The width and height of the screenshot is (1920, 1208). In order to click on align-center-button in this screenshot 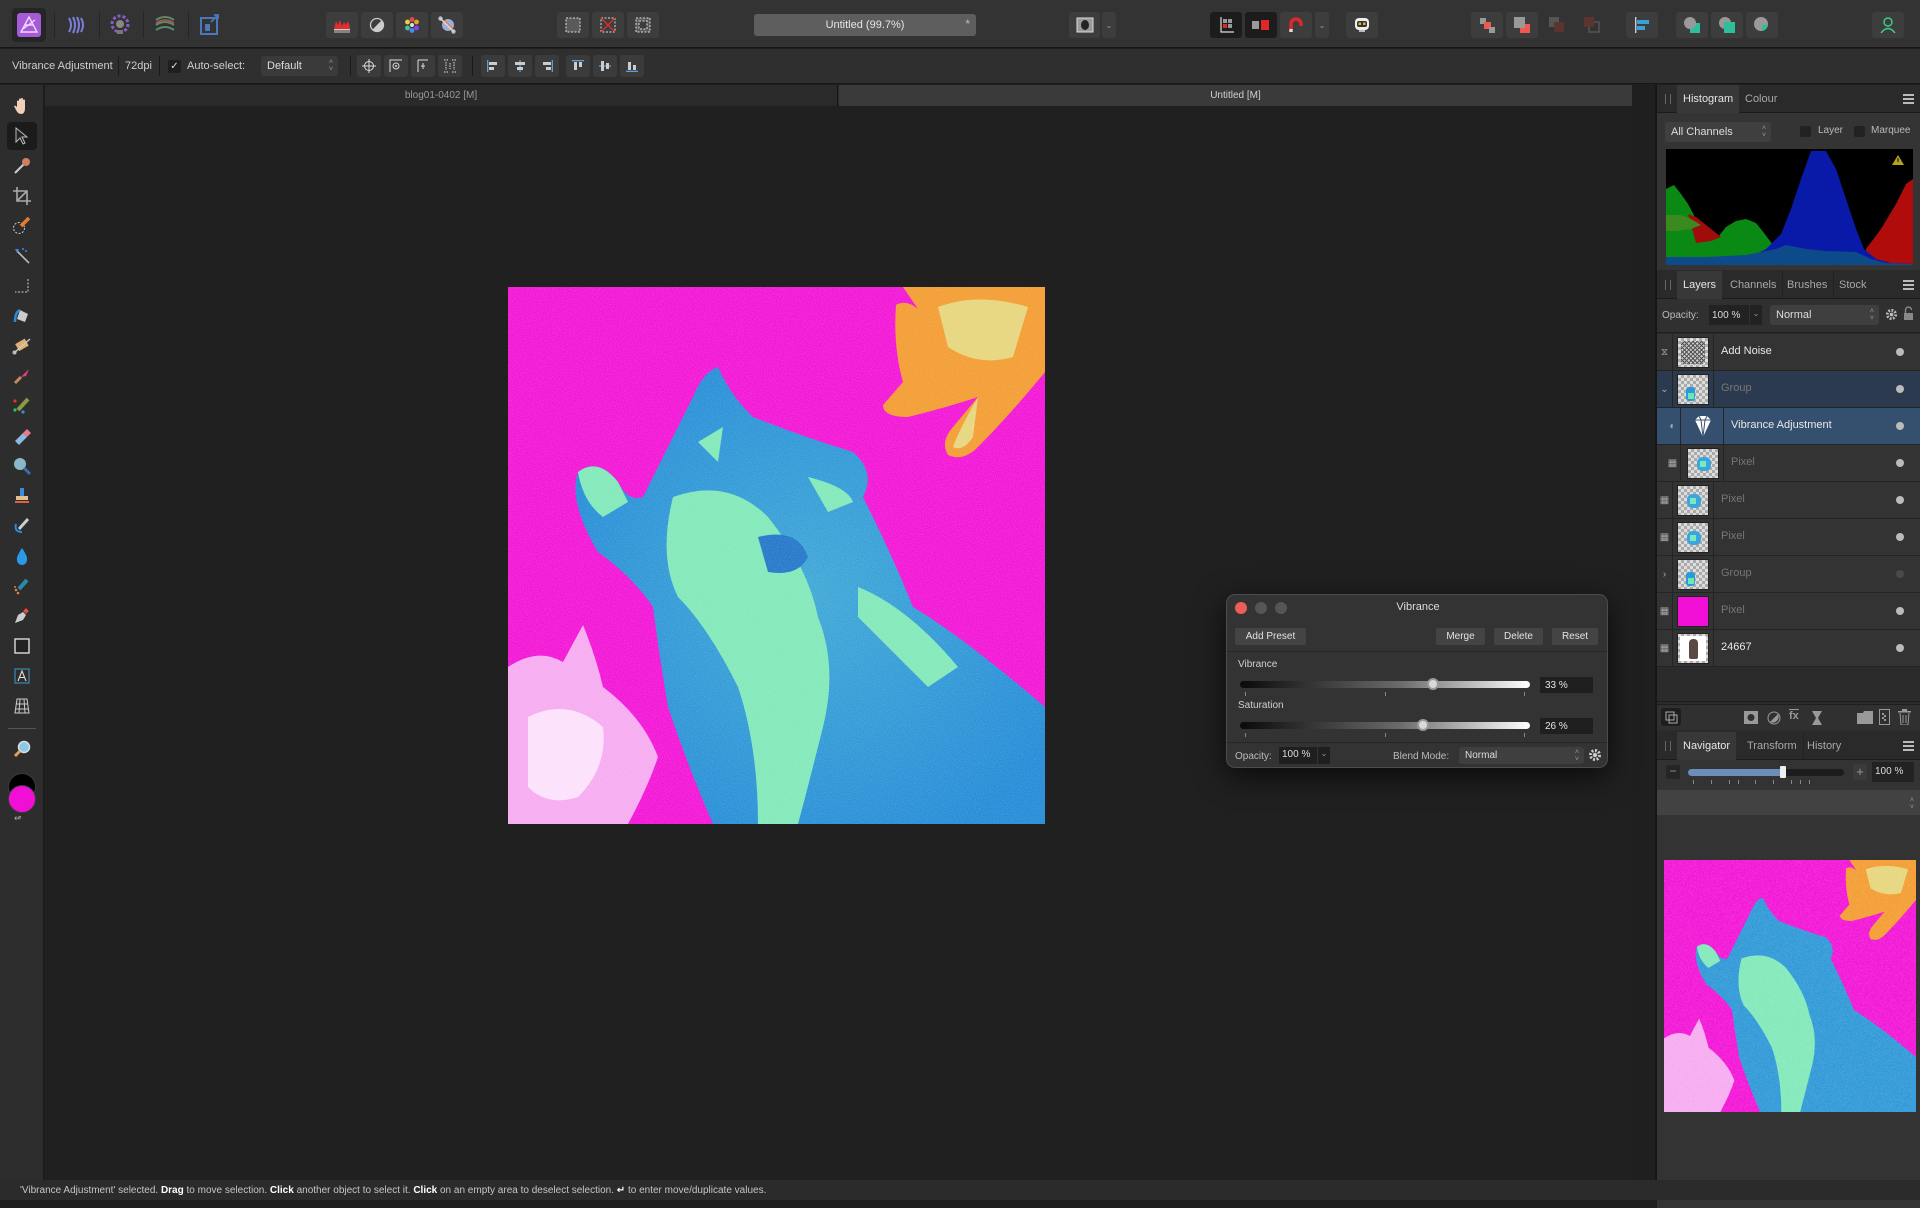, I will do `click(520, 66)`.